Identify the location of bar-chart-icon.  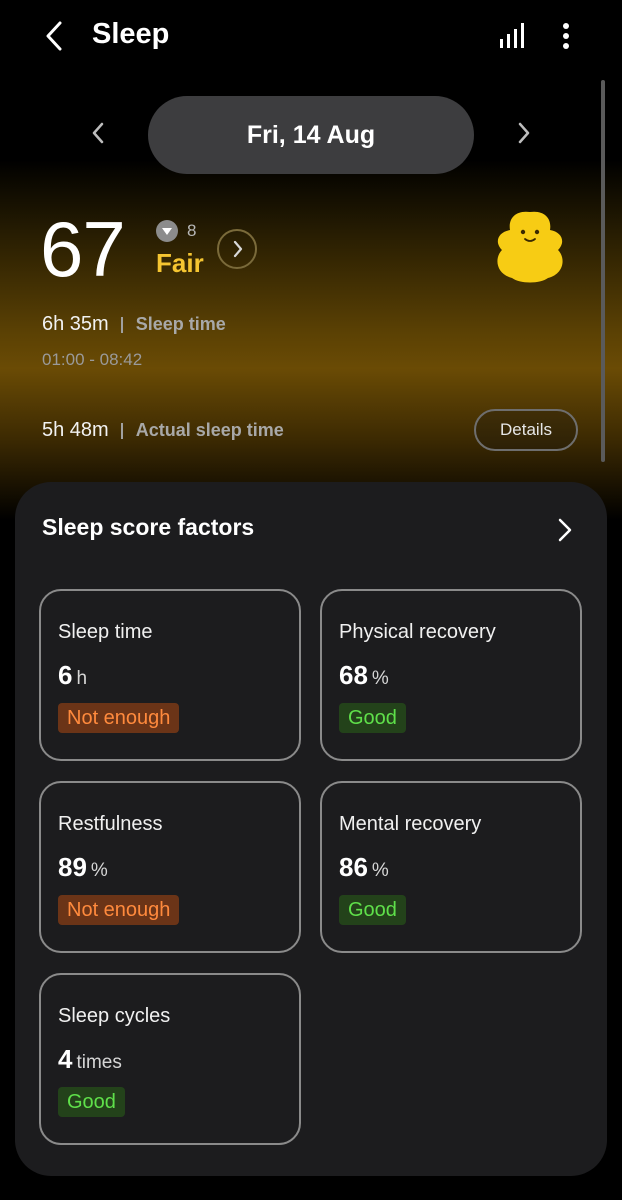
(512, 35).